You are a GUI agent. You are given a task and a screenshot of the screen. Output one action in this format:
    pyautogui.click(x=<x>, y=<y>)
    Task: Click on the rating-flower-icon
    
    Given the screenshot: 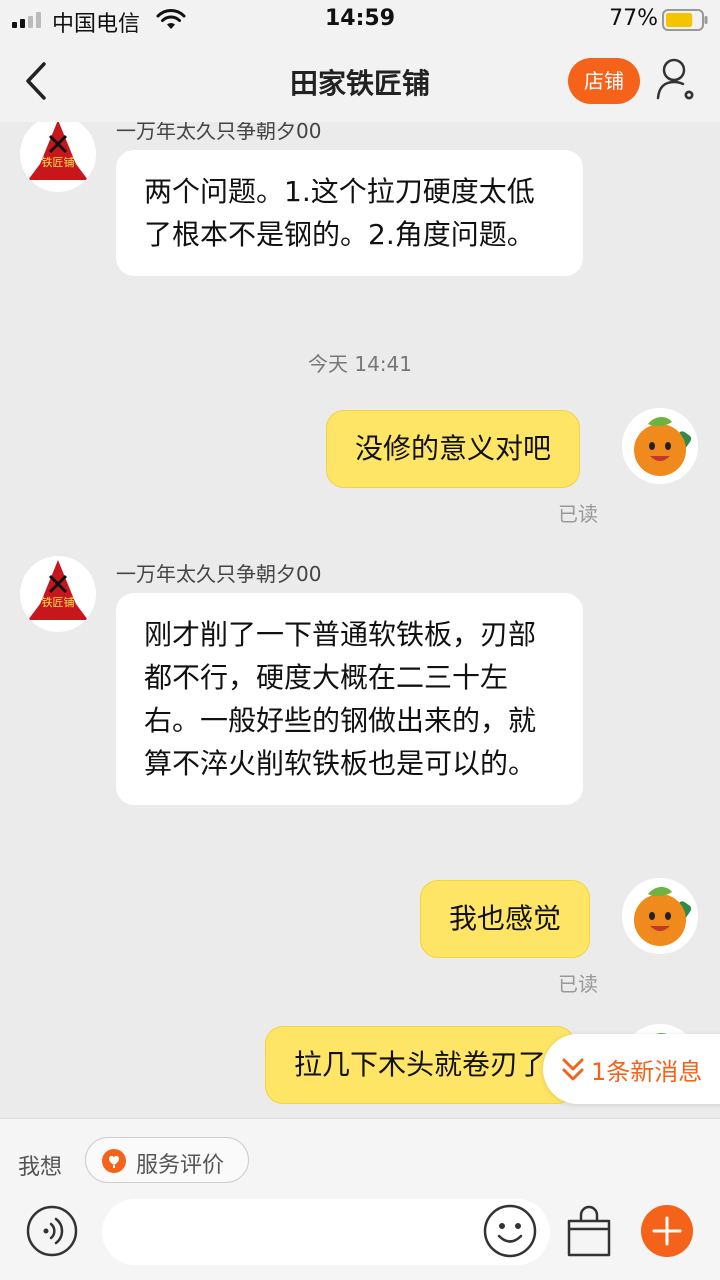 What is the action you would take?
    pyautogui.click(x=114, y=1161)
    